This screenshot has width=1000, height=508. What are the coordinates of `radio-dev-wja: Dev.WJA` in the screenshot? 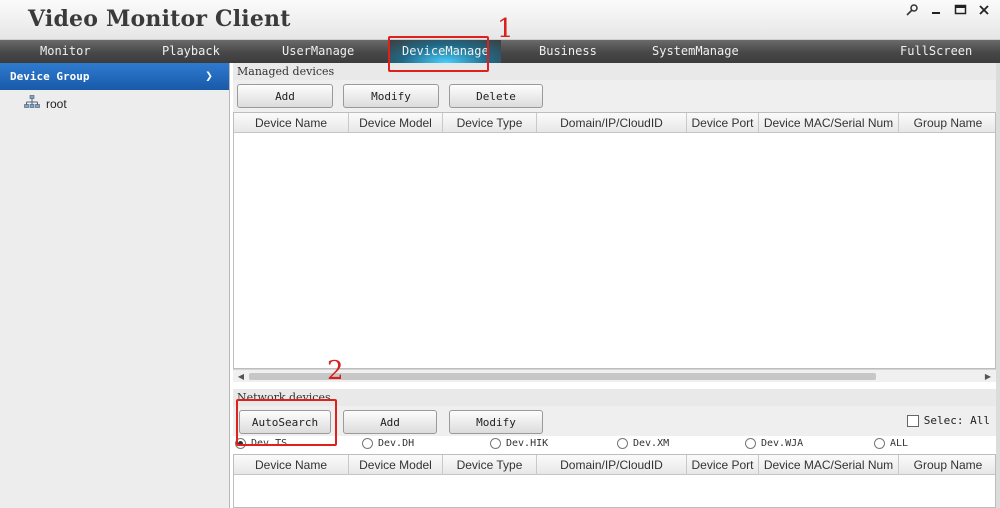 It's located at (774, 443).